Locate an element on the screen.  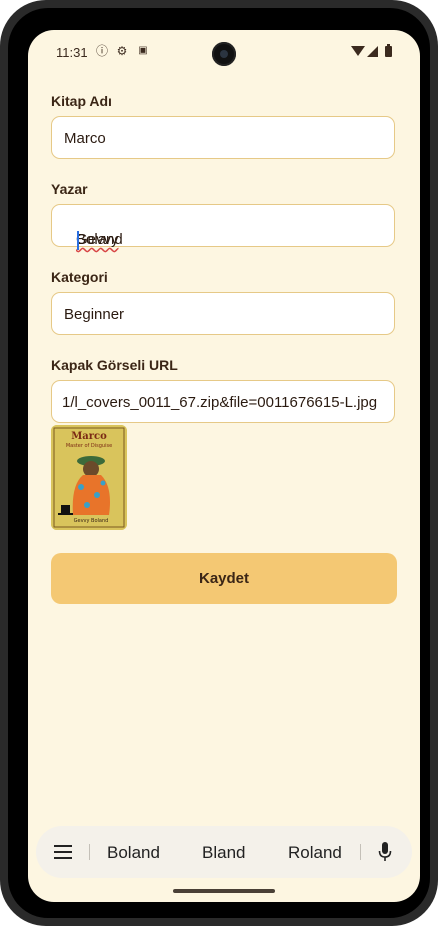
info-icon: ⓘ is located at coordinates (101, 51).